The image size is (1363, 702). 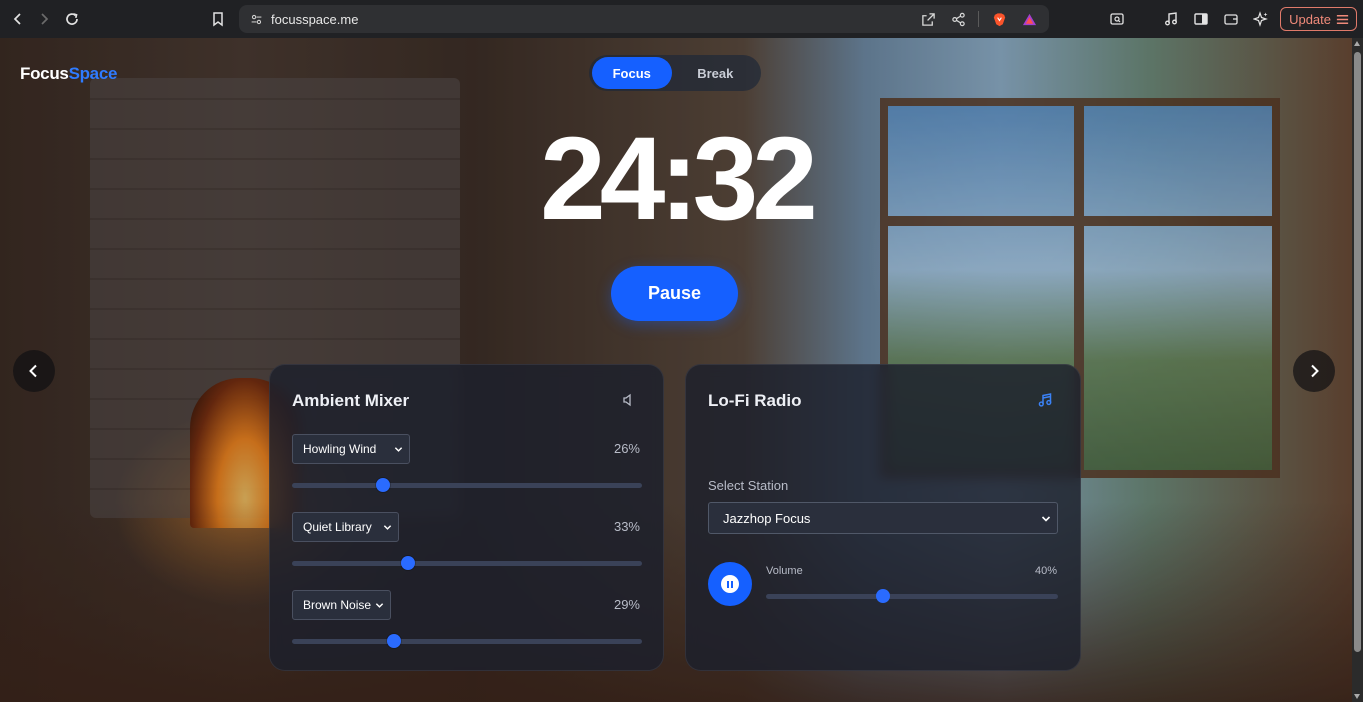 I want to click on station-select: Jazzhop Focus, so click(x=883, y=518).